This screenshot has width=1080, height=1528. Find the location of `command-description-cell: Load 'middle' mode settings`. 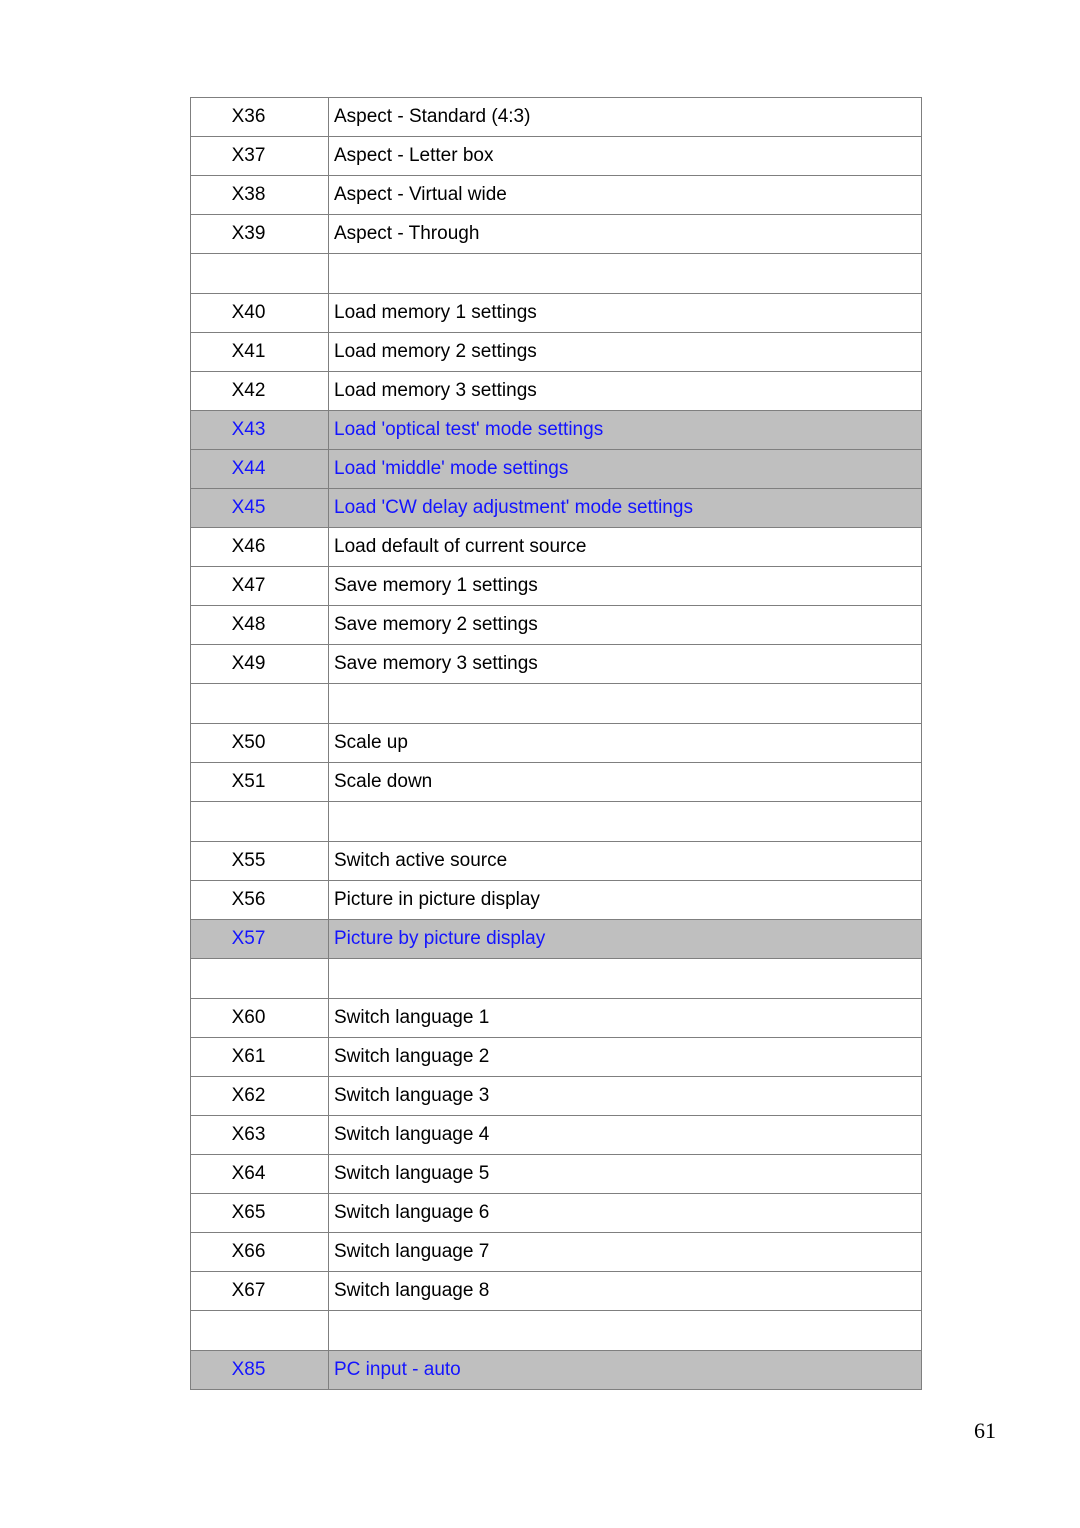

command-description-cell: Load 'middle' mode settings is located at coordinates (625, 469).